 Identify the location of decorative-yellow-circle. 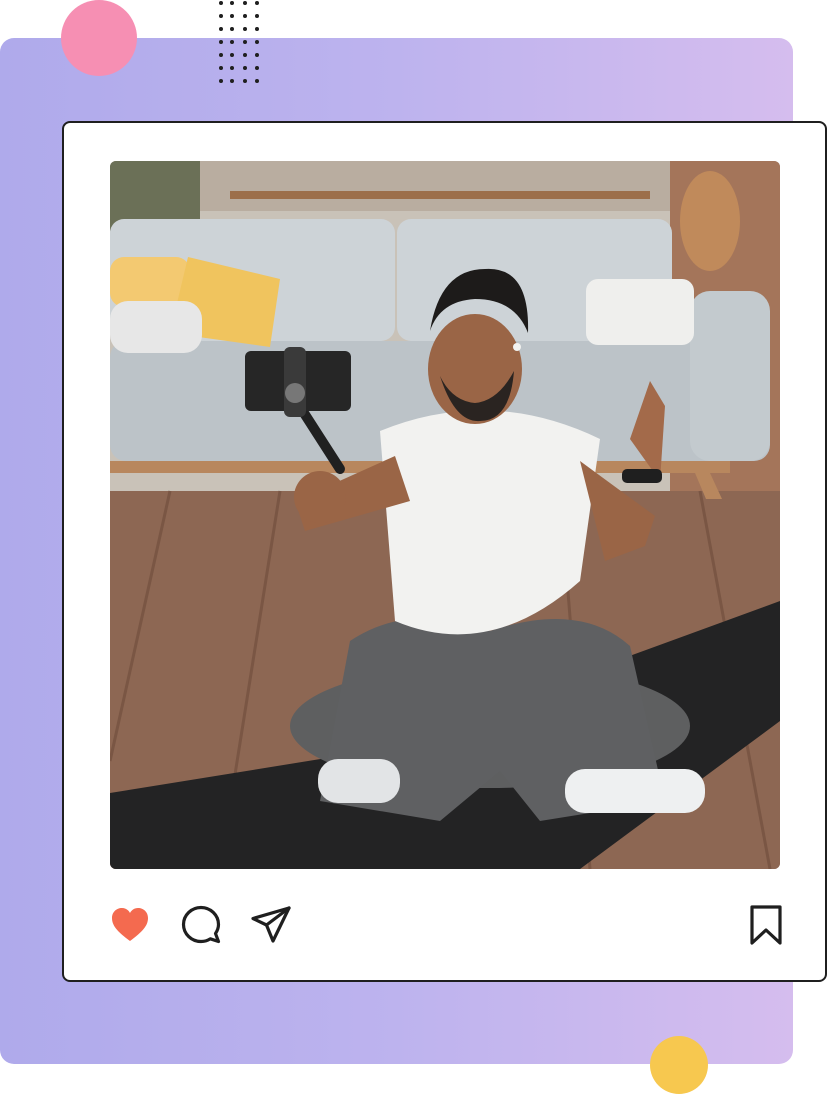
(679, 1065).